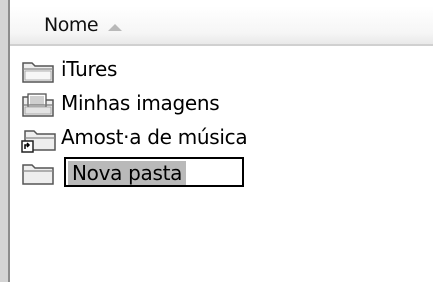 This screenshot has height=282, width=433. Describe the element at coordinates (140, 103) in the screenshot. I see `list-item-label: Minhas imagens` at that location.